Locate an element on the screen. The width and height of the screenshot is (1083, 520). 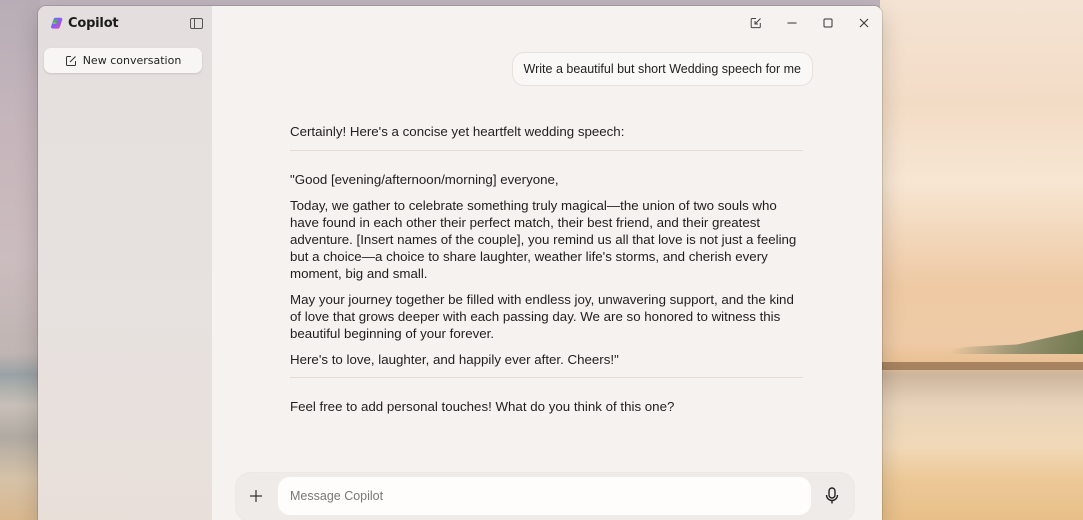
sidebar-panel-icon is located at coordinates (196, 23).